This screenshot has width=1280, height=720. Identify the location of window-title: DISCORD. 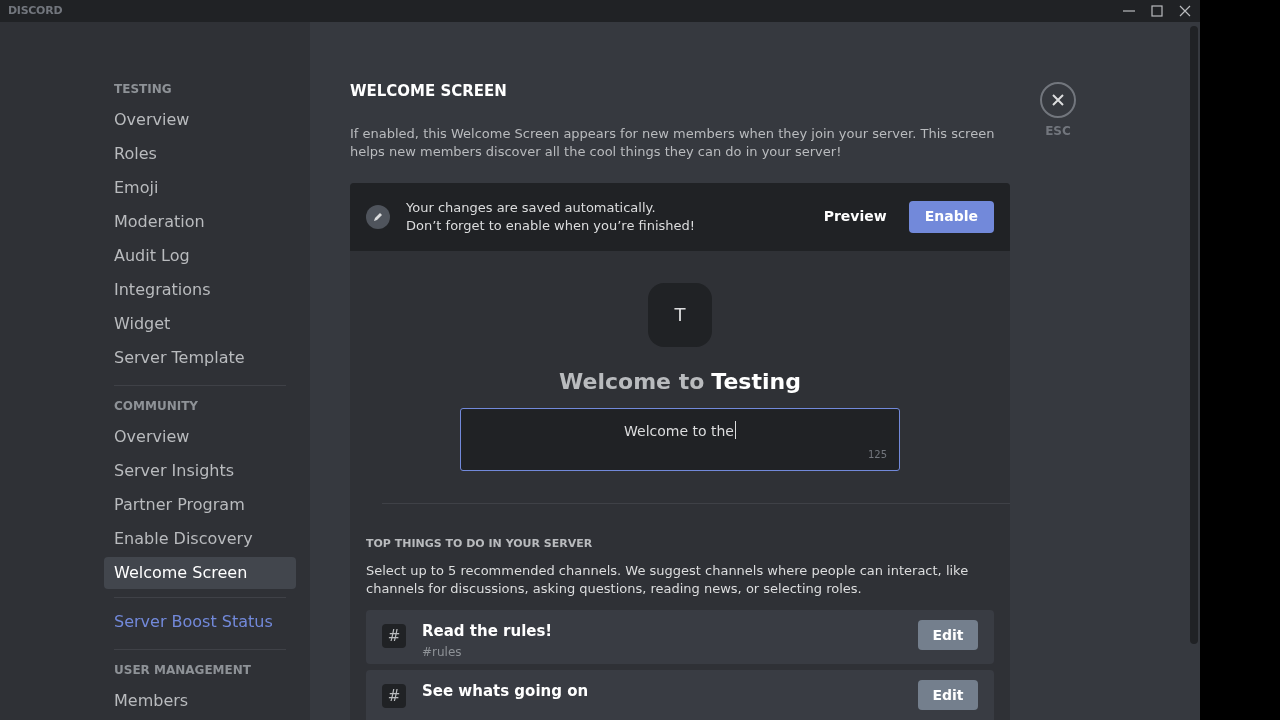
(35, 10).